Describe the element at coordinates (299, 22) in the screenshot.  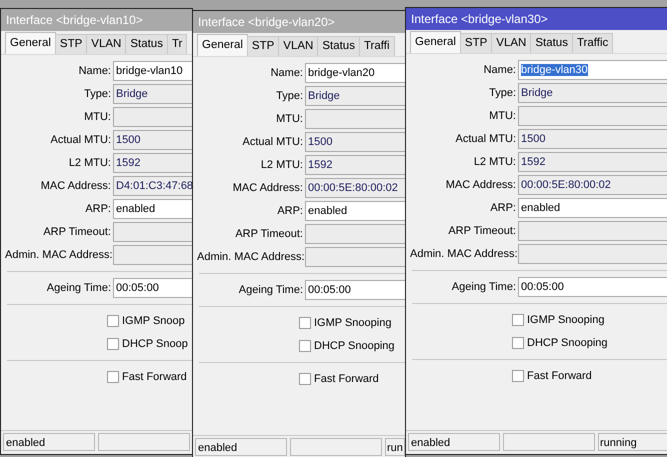
I see `window-title: Interface <bridge-vlan20>` at that location.